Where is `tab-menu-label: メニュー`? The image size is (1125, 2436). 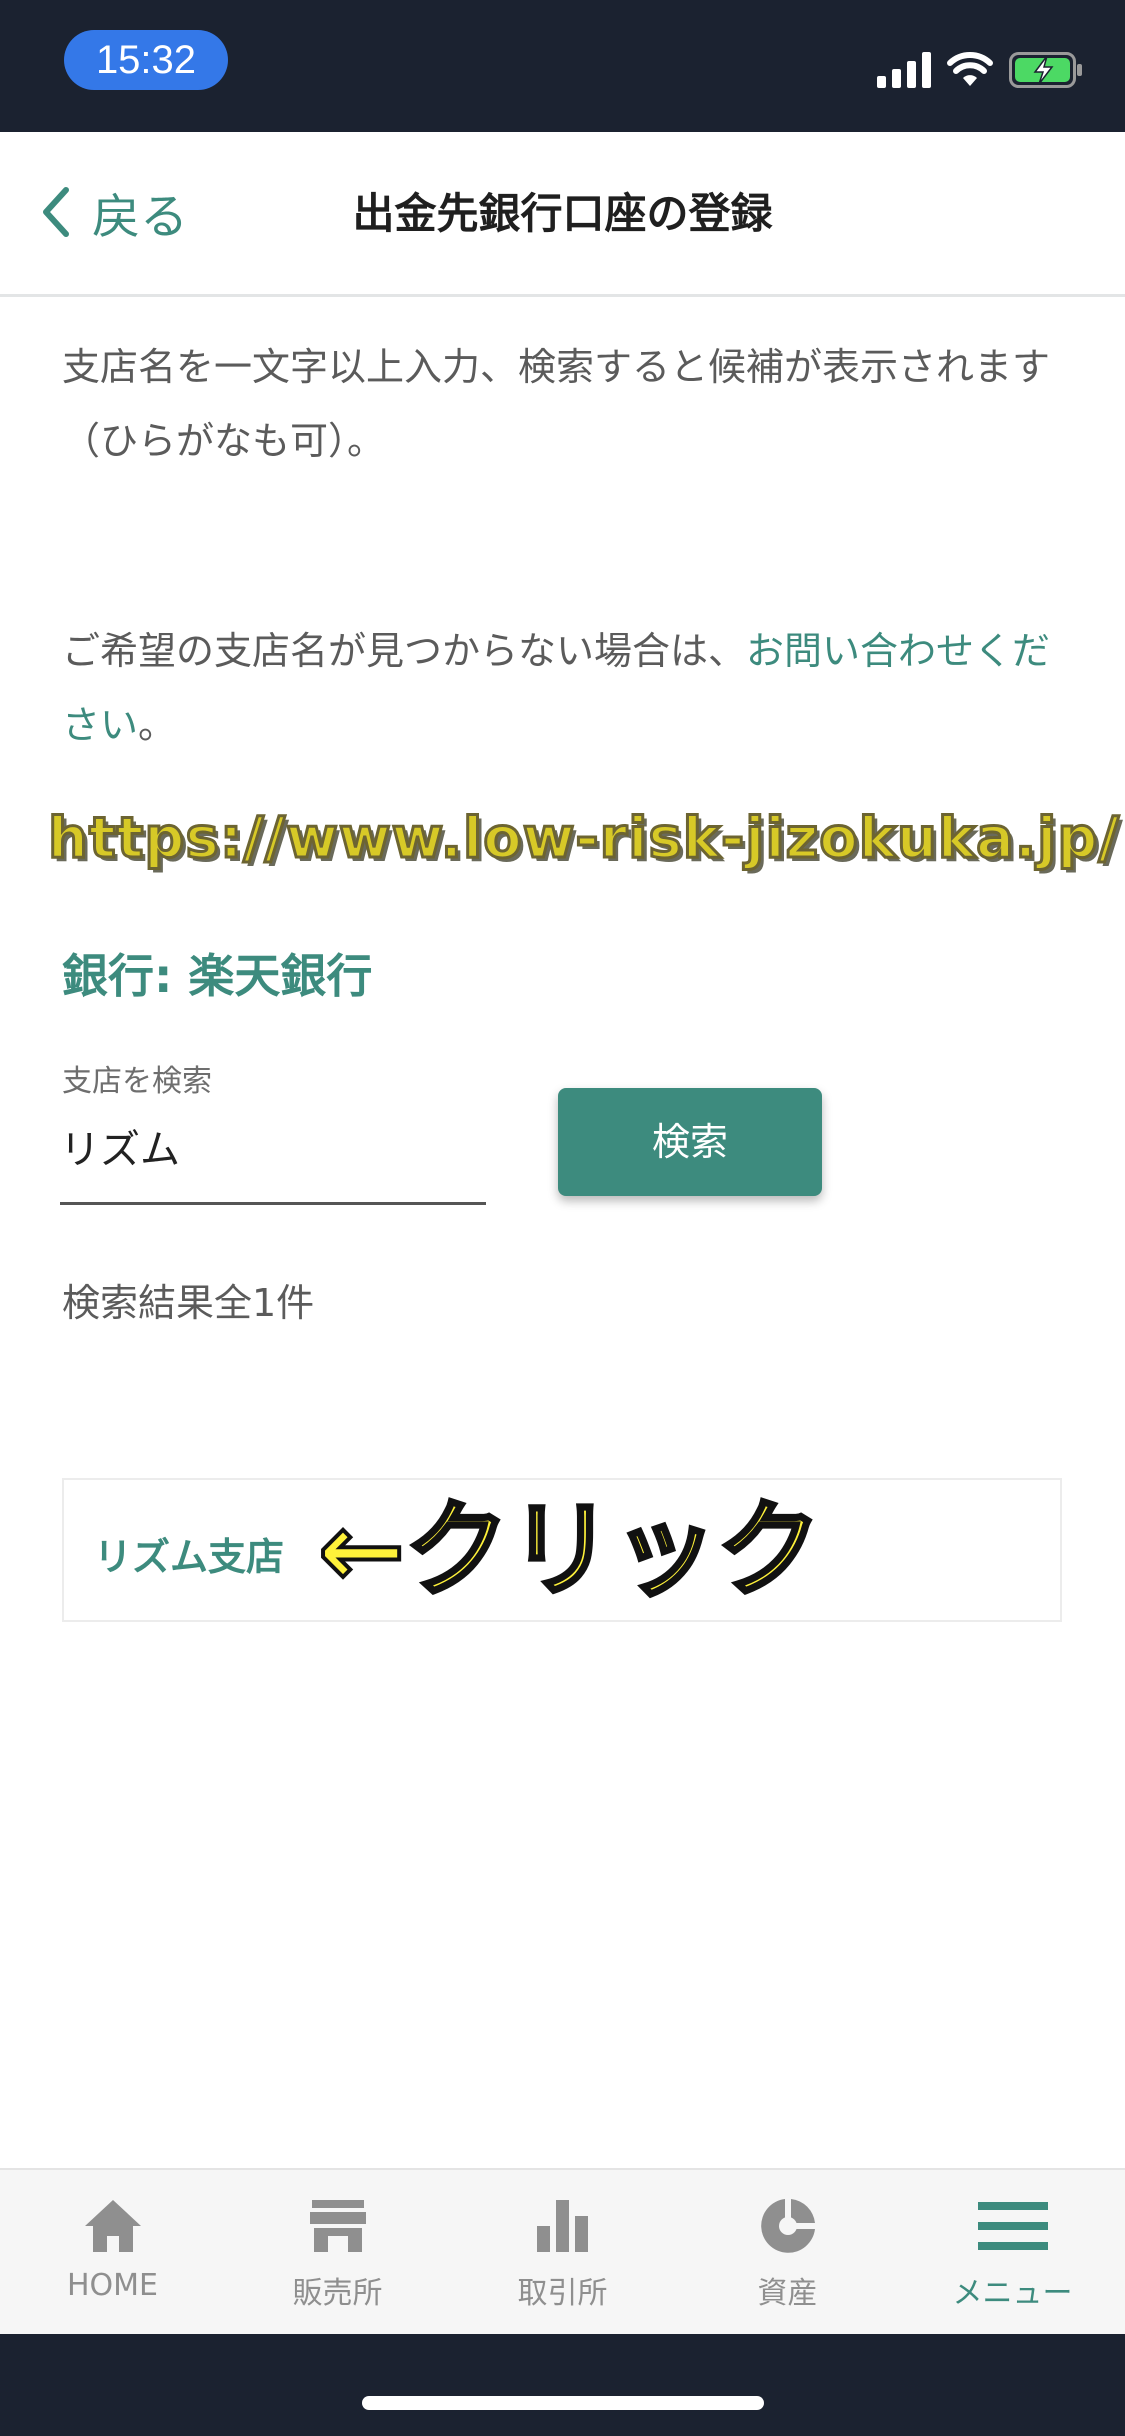 tab-menu-label: メニュー is located at coordinates (1012, 2293).